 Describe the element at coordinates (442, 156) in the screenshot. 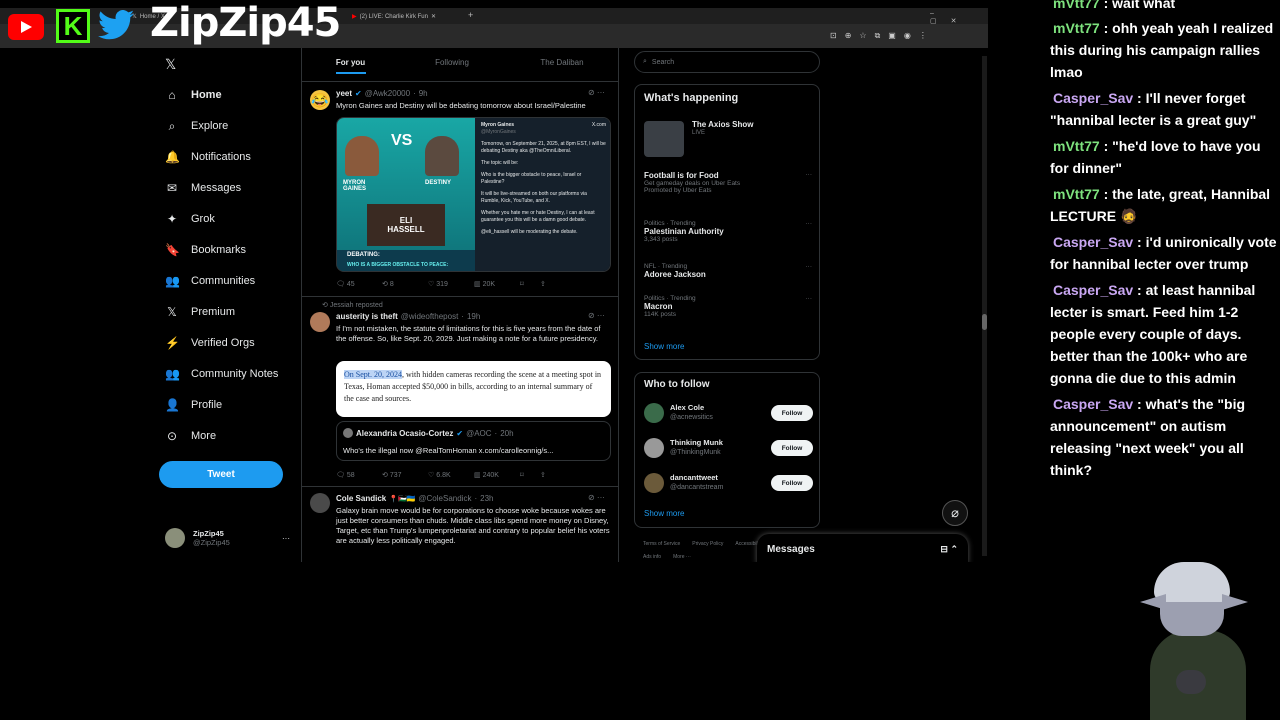

I see `person-image` at that location.